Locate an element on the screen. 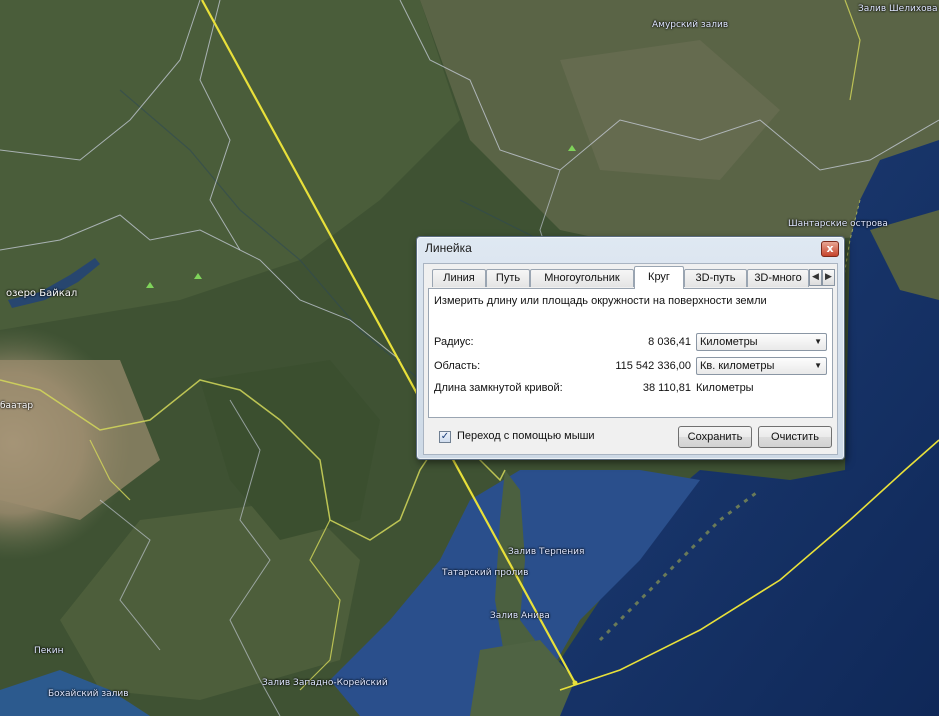 The width and height of the screenshot is (939, 720). map-label-aniva: Залив Анива is located at coordinates (520, 616).